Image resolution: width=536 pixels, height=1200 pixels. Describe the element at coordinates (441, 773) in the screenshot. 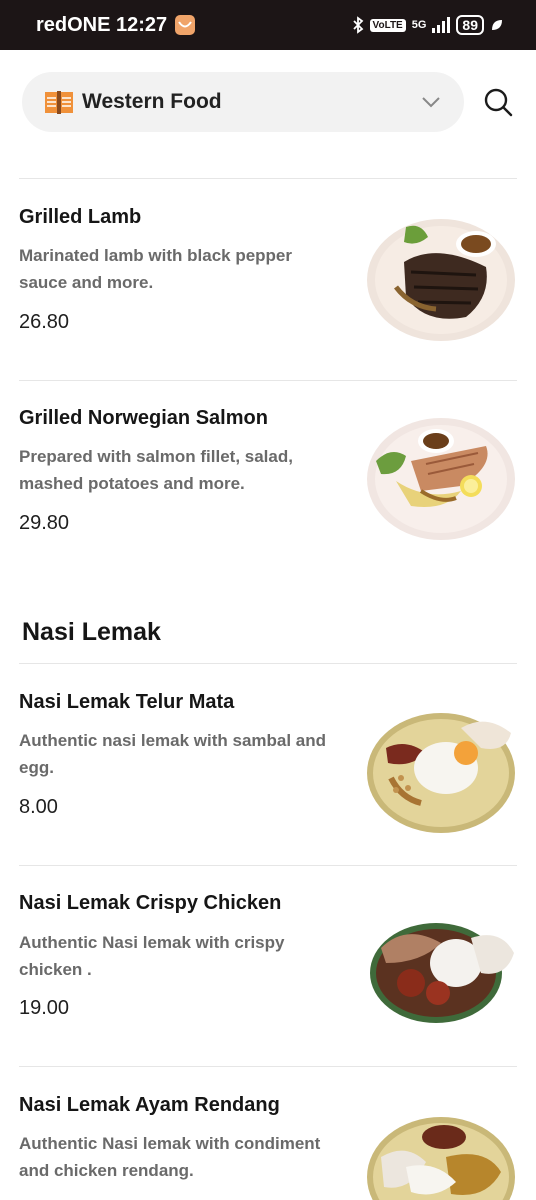

I see `nasi-lemak-telur-mata-image` at that location.